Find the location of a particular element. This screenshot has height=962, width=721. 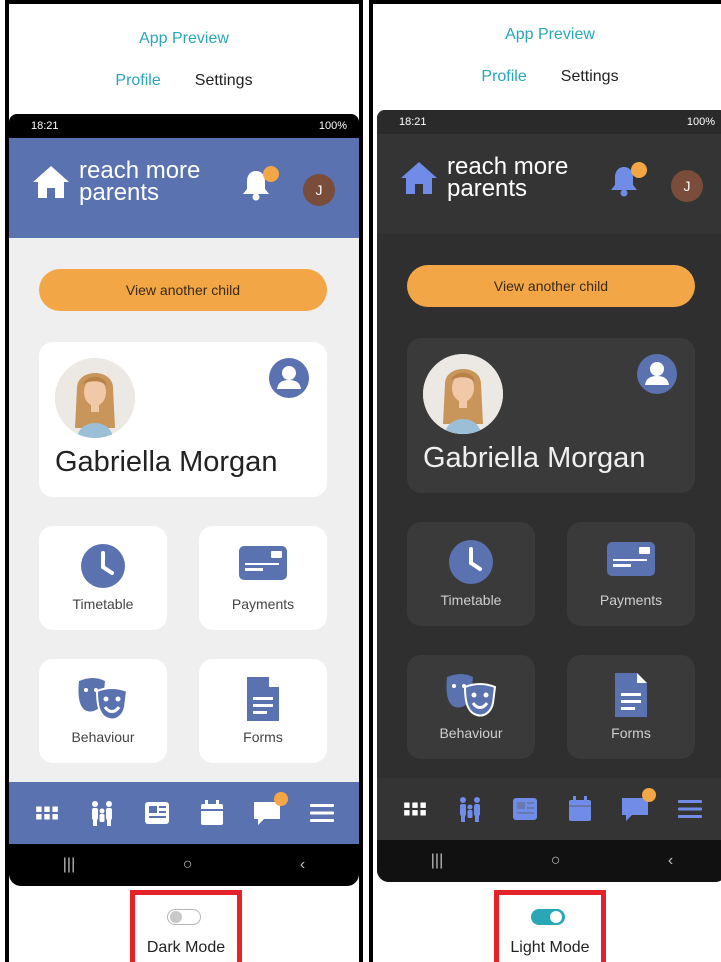

mode-toggle-highlight: Dark Mode is located at coordinates (186, 926).